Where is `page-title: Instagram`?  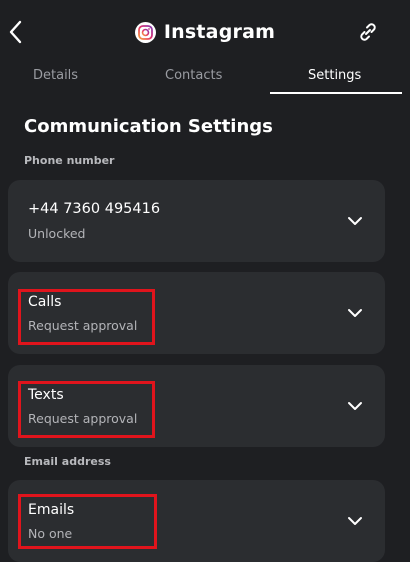 page-title: Instagram is located at coordinates (219, 32).